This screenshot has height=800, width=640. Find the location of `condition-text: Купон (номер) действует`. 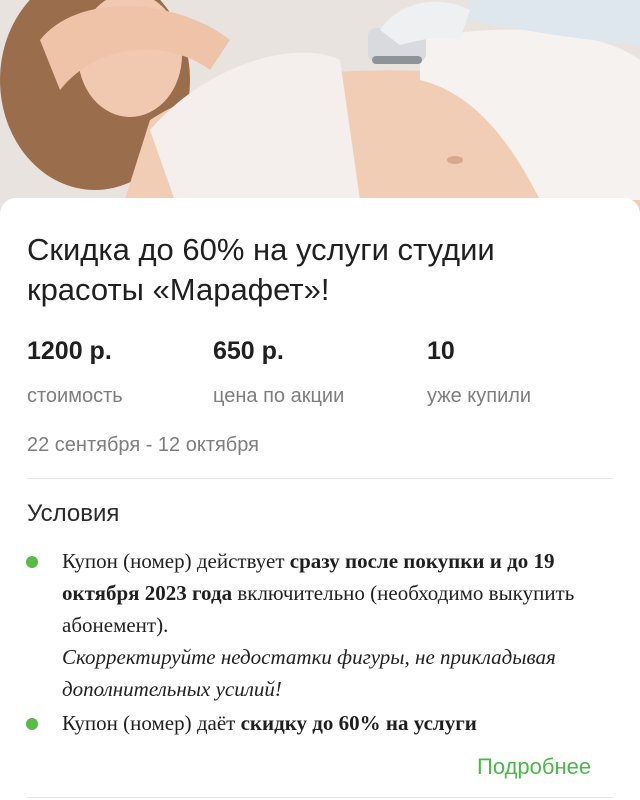

condition-text: Купон (номер) действует is located at coordinates (176, 561).